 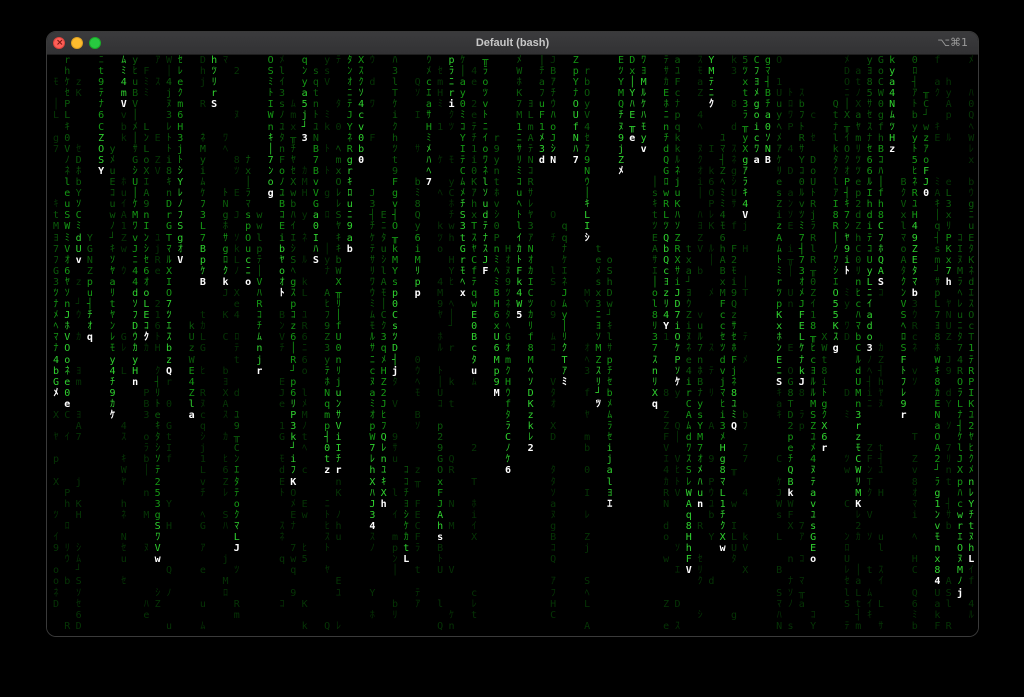 What do you see at coordinates (259, 349) in the screenshot?
I see `rain-glyph: n` at bounding box center [259, 349].